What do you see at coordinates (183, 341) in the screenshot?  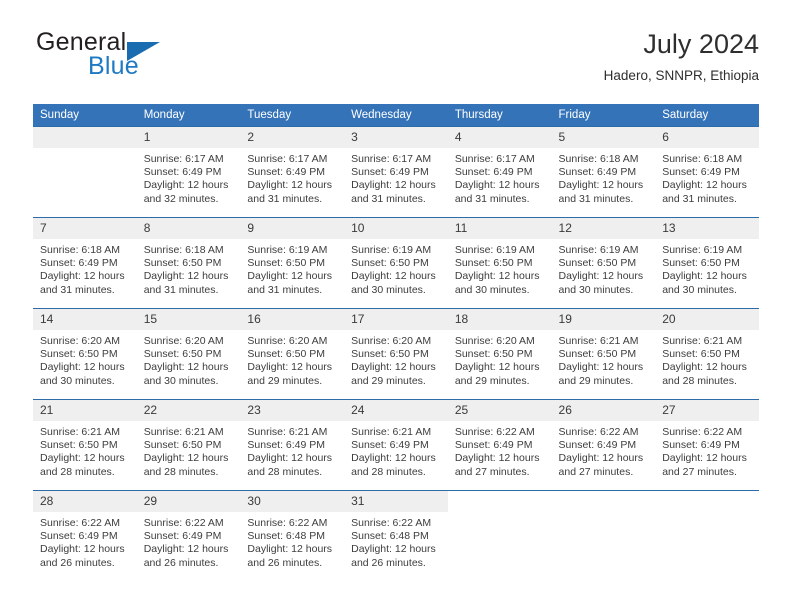 I see `sunrise-text: Sunrise: 6:20 AM` at bounding box center [183, 341].